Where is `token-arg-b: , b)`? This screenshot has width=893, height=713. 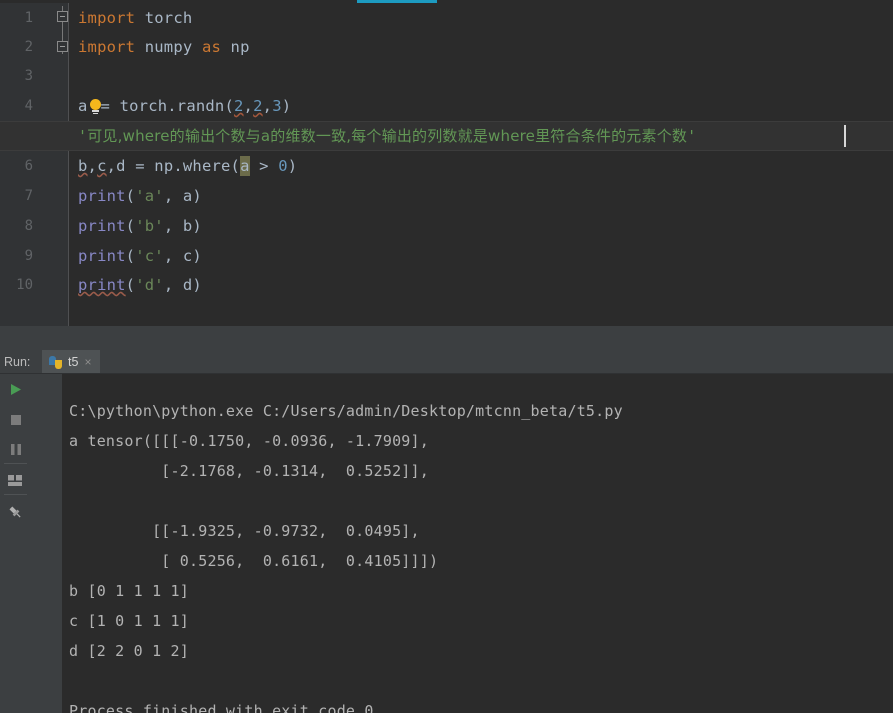
token-arg-b: , b) is located at coordinates (182, 226).